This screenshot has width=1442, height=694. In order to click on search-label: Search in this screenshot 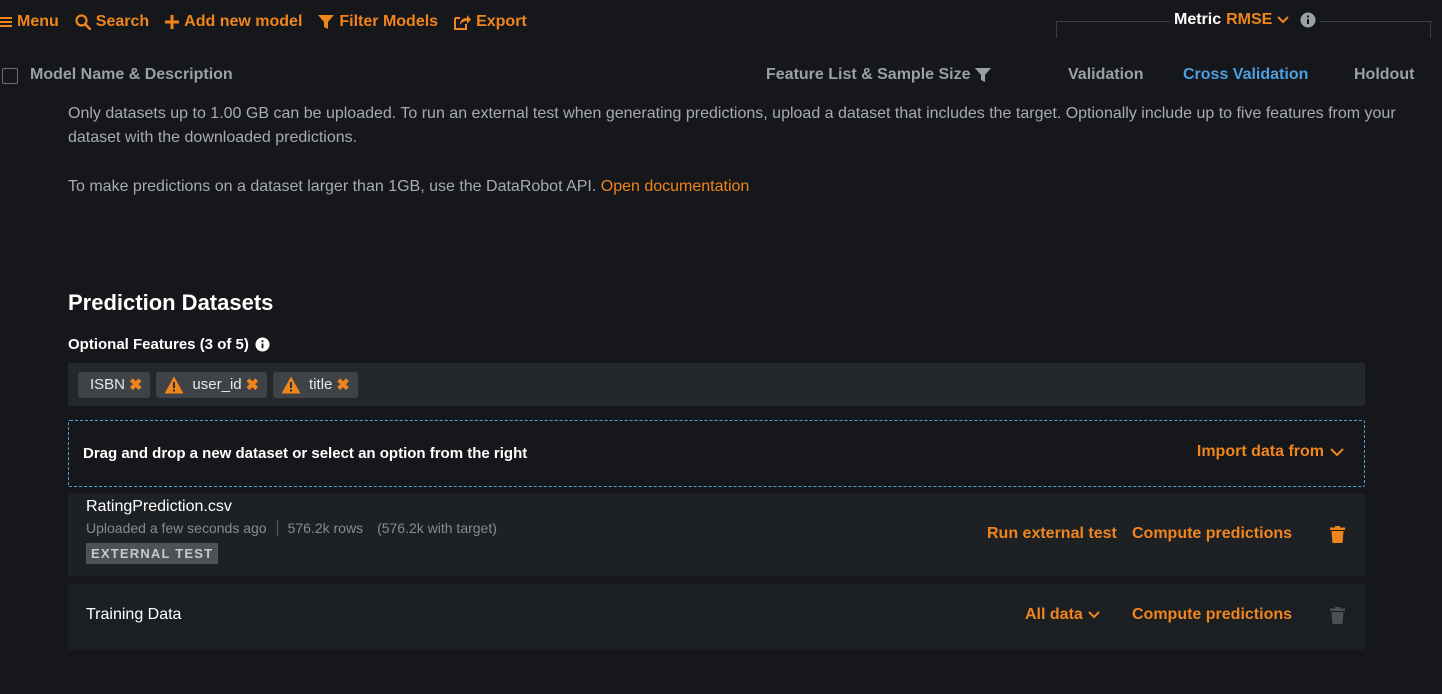, I will do `click(122, 21)`.